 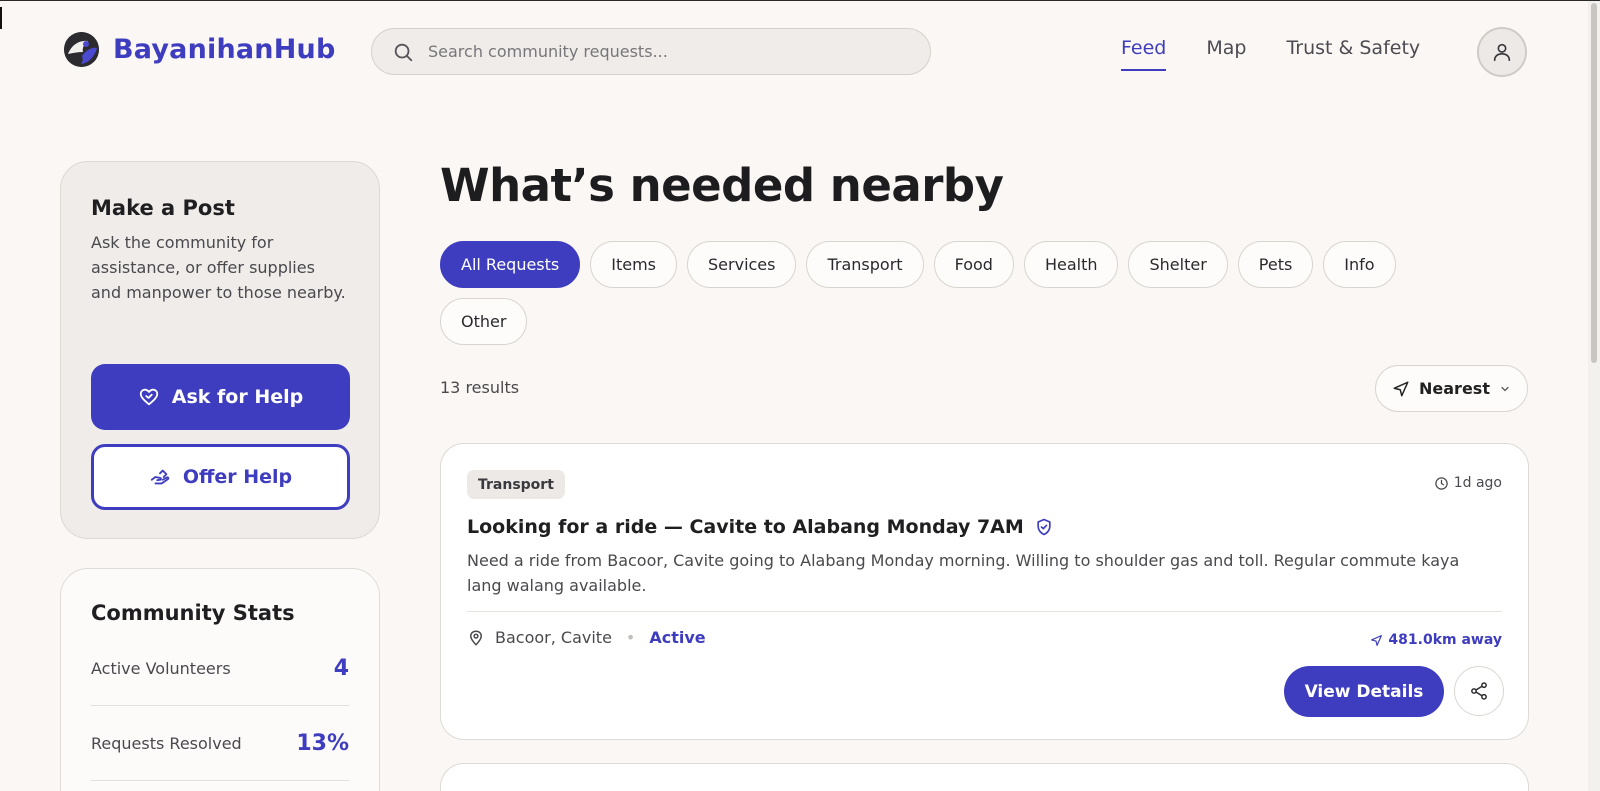 I want to click on stat-label: Active Volunteers, so click(x=161, y=668).